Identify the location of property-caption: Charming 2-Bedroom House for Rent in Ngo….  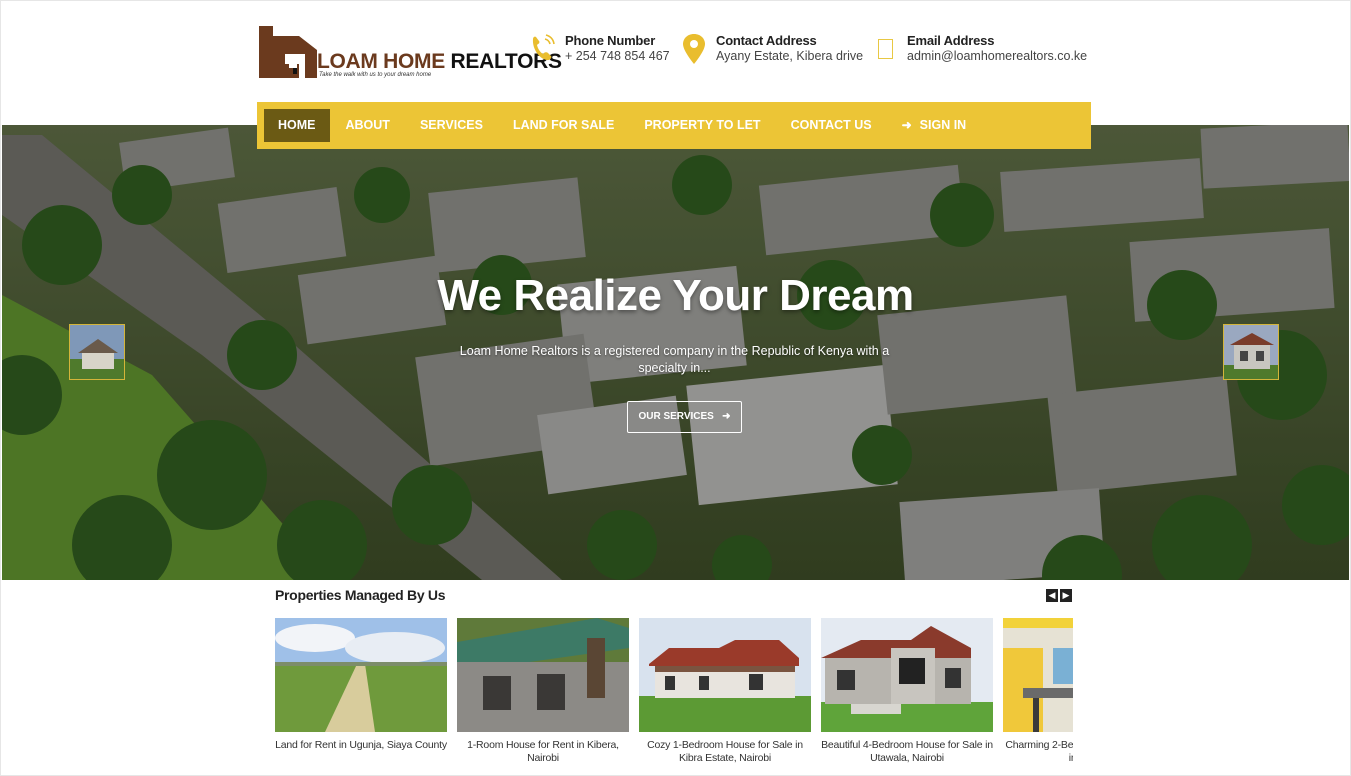
(1039, 751).